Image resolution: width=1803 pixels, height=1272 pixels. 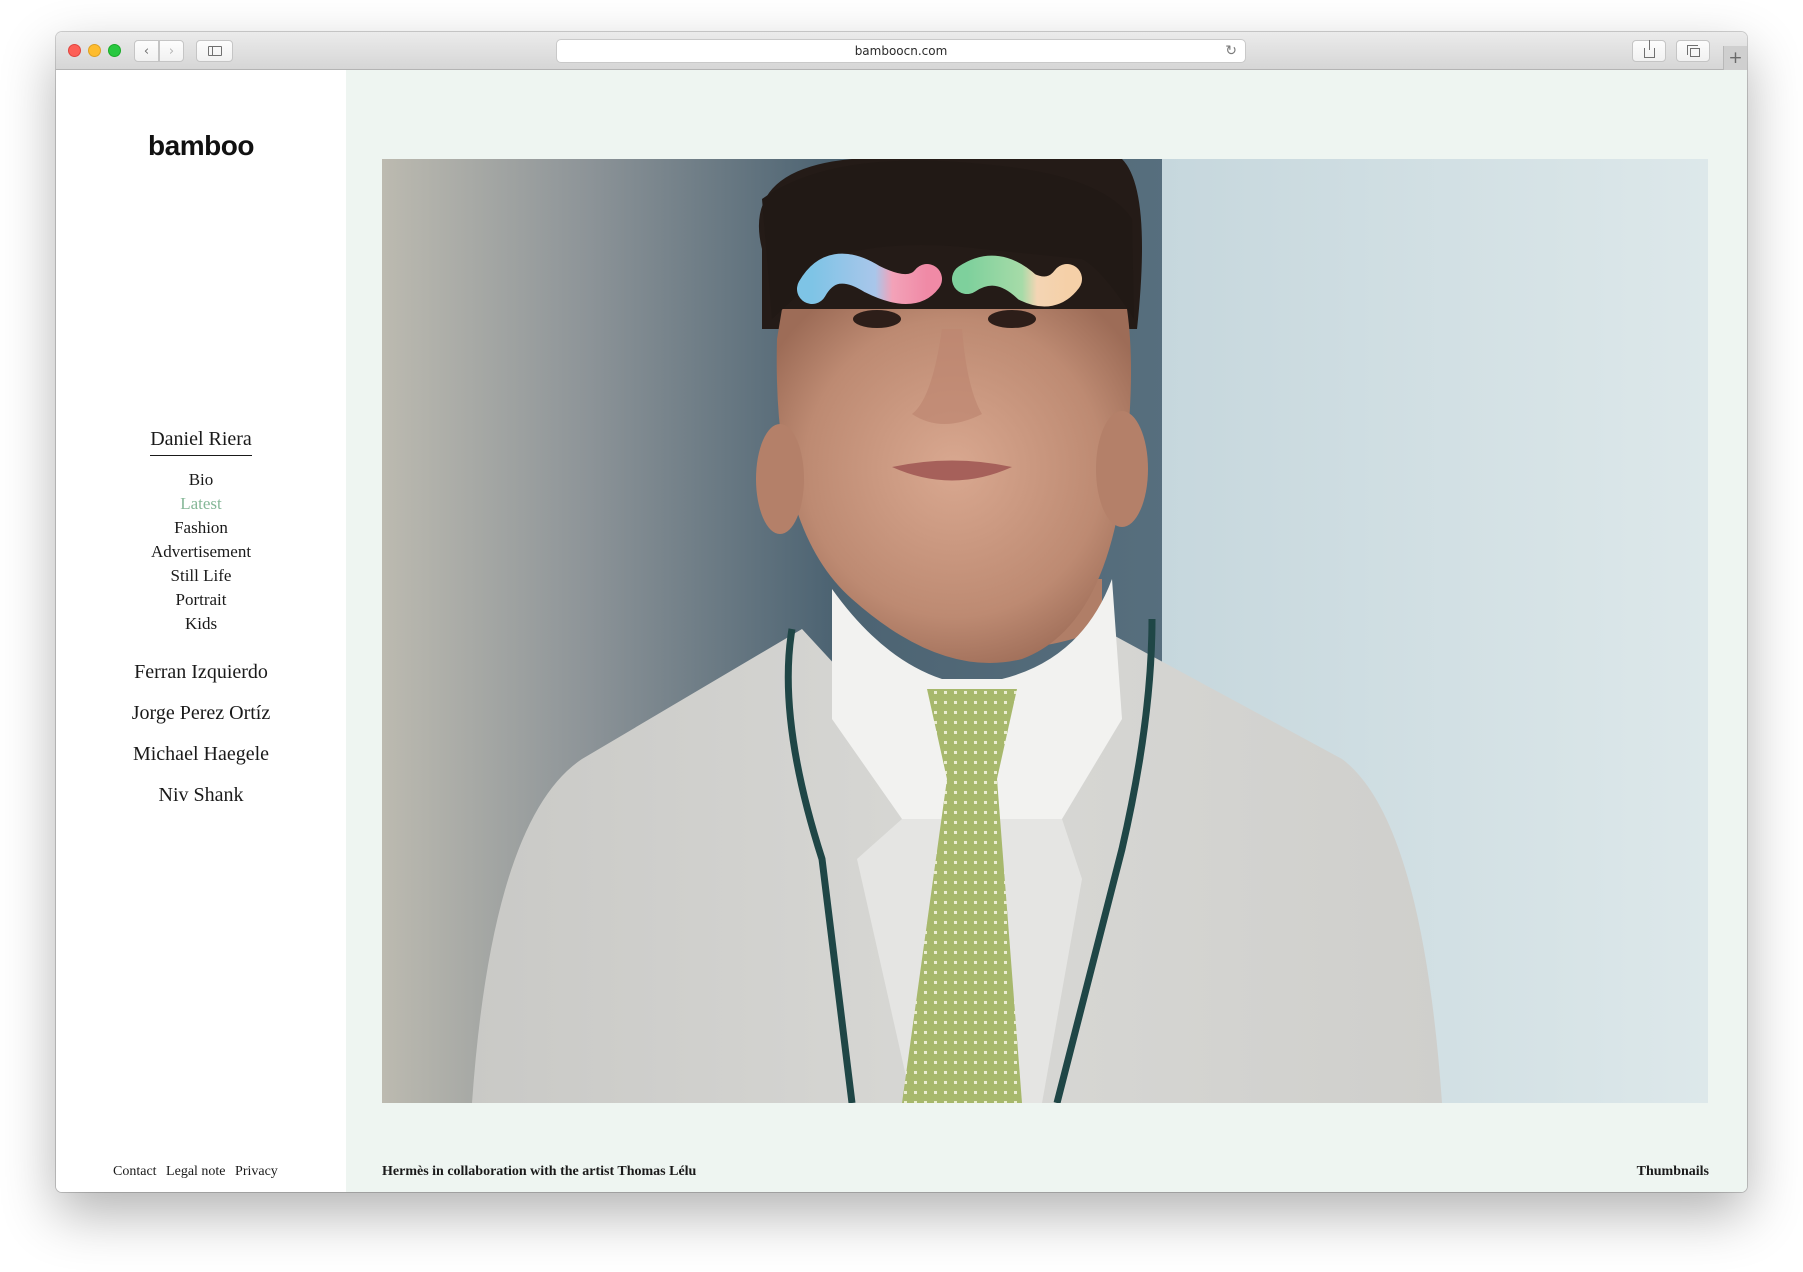 I want to click on section-link-still-life: Still Life, so click(x=201, y=576).